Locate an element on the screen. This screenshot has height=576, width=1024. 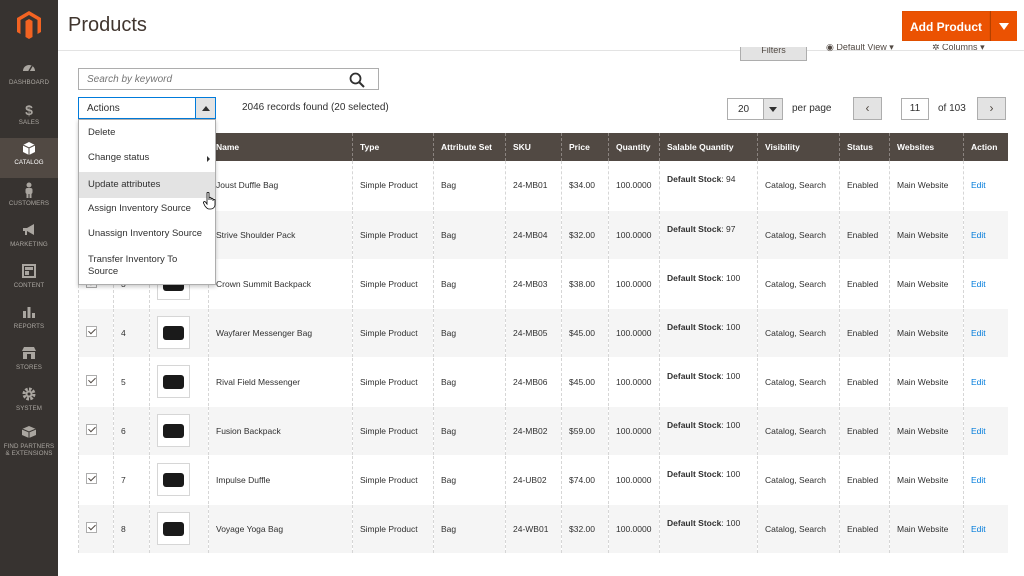
actions-toggle-arrow is located at coordinates (205, 108).